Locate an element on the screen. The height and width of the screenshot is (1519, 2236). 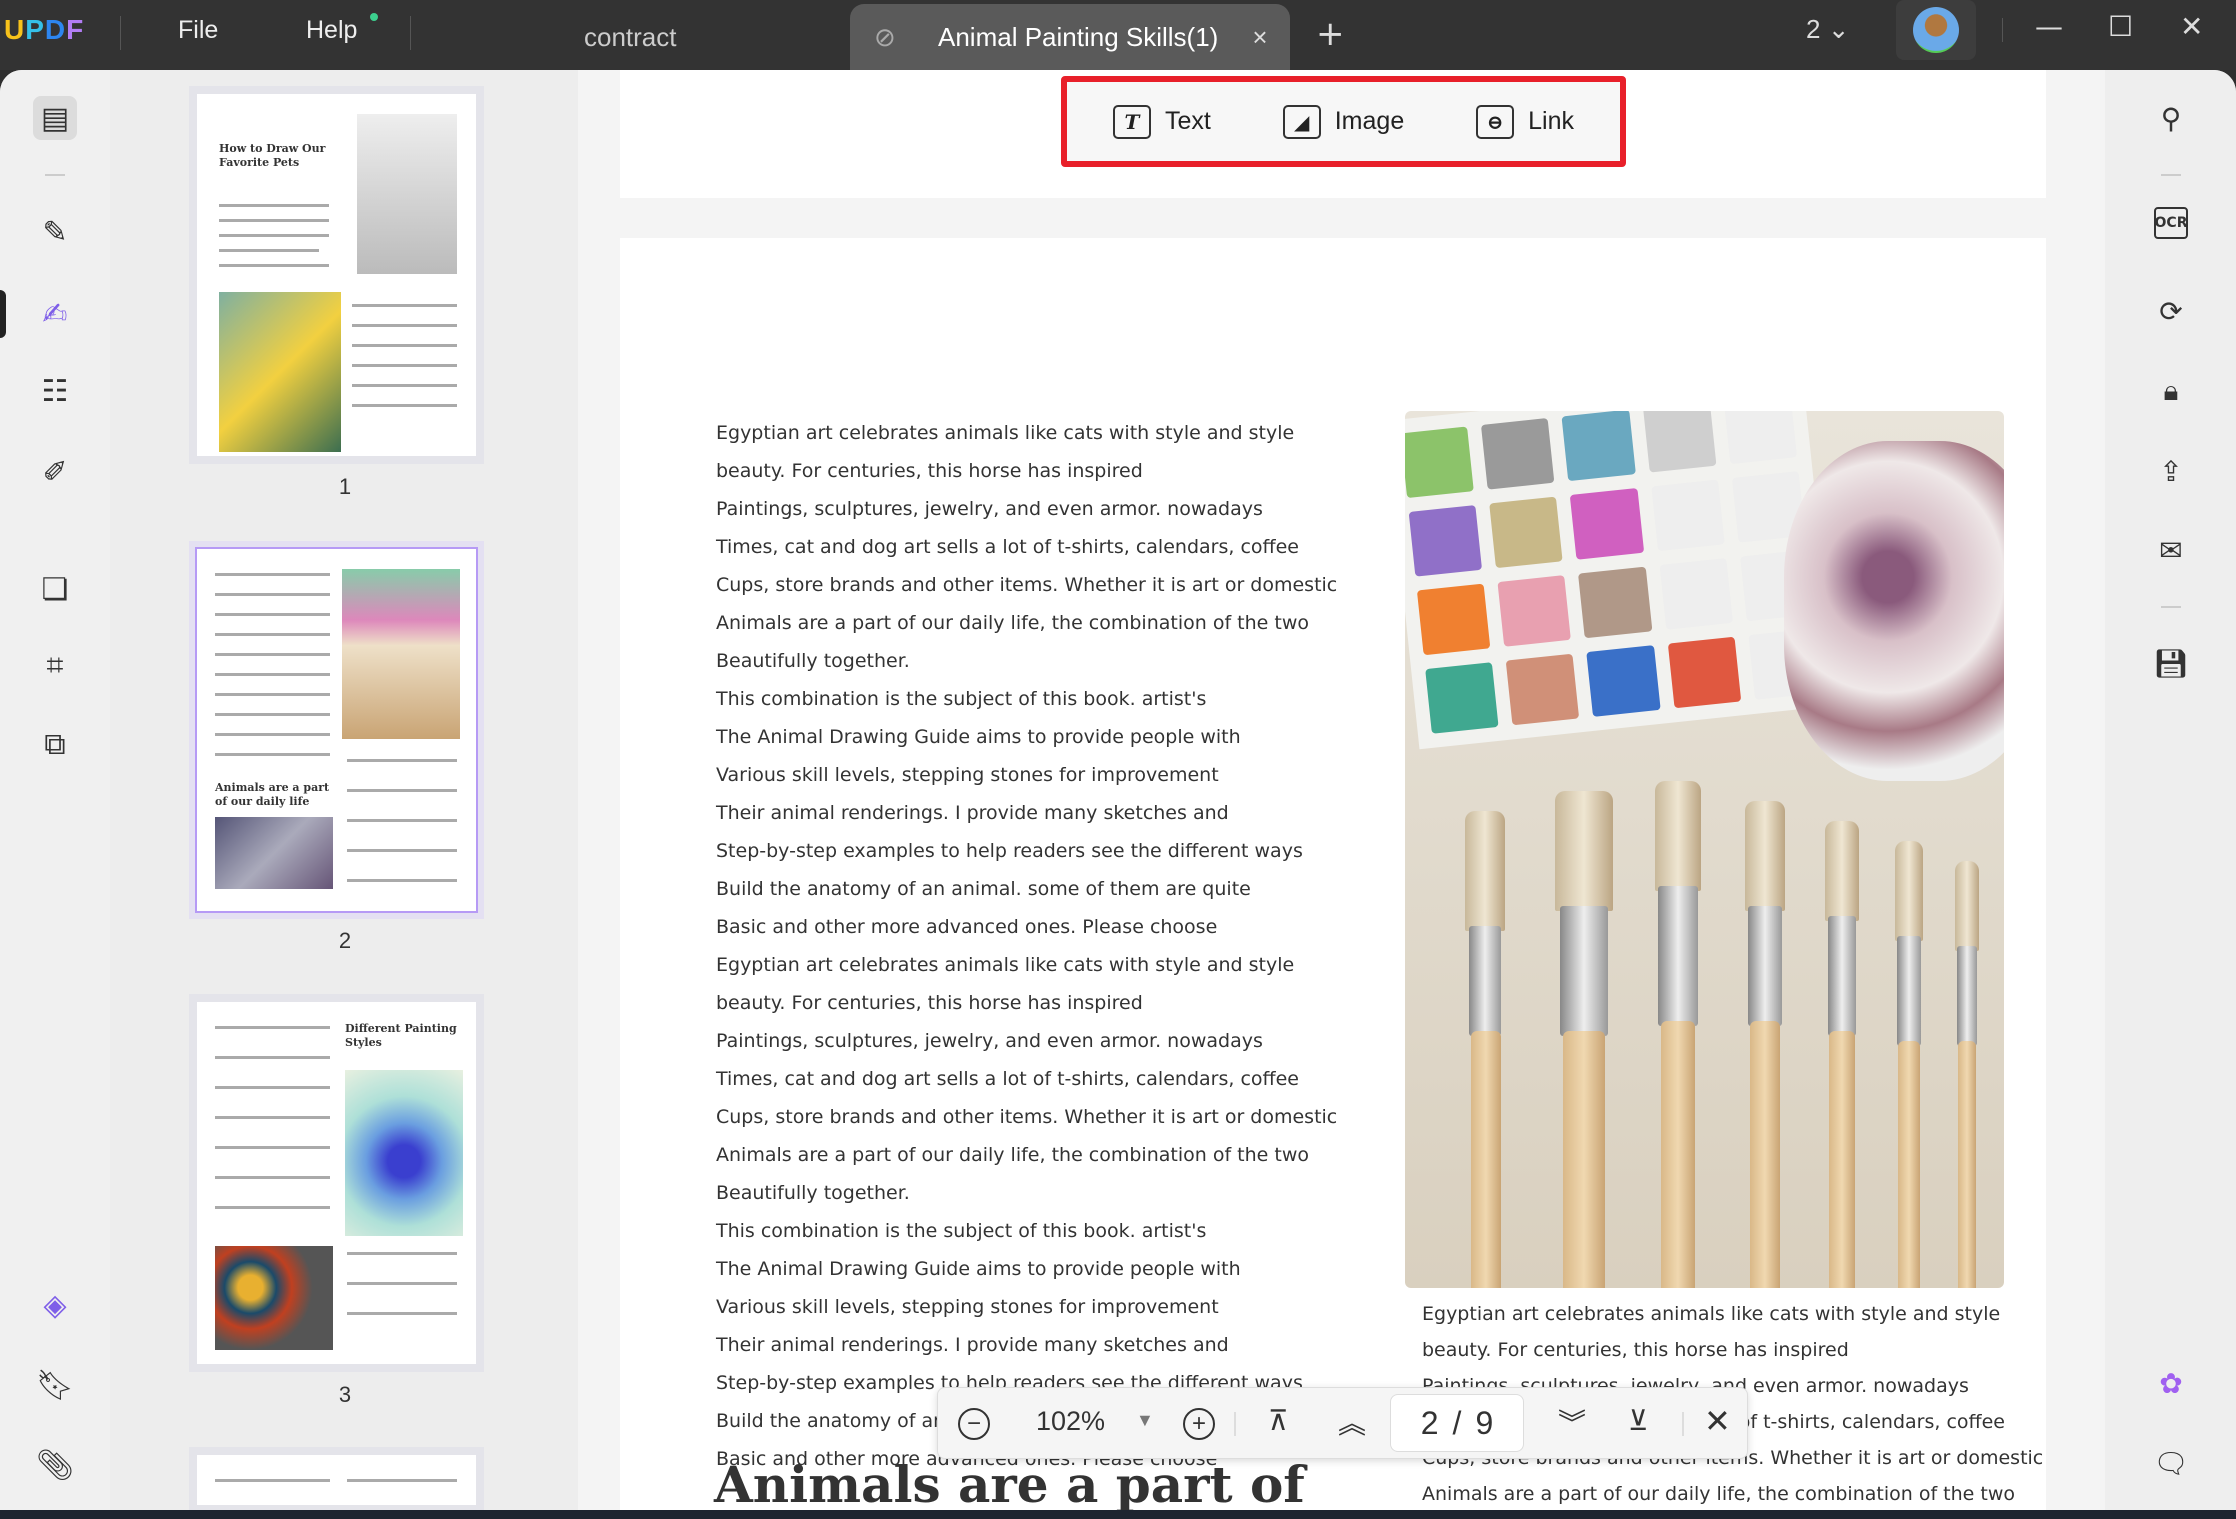
thumbnail-title: Different Painting Styles is located at coordinates (401, 1035).